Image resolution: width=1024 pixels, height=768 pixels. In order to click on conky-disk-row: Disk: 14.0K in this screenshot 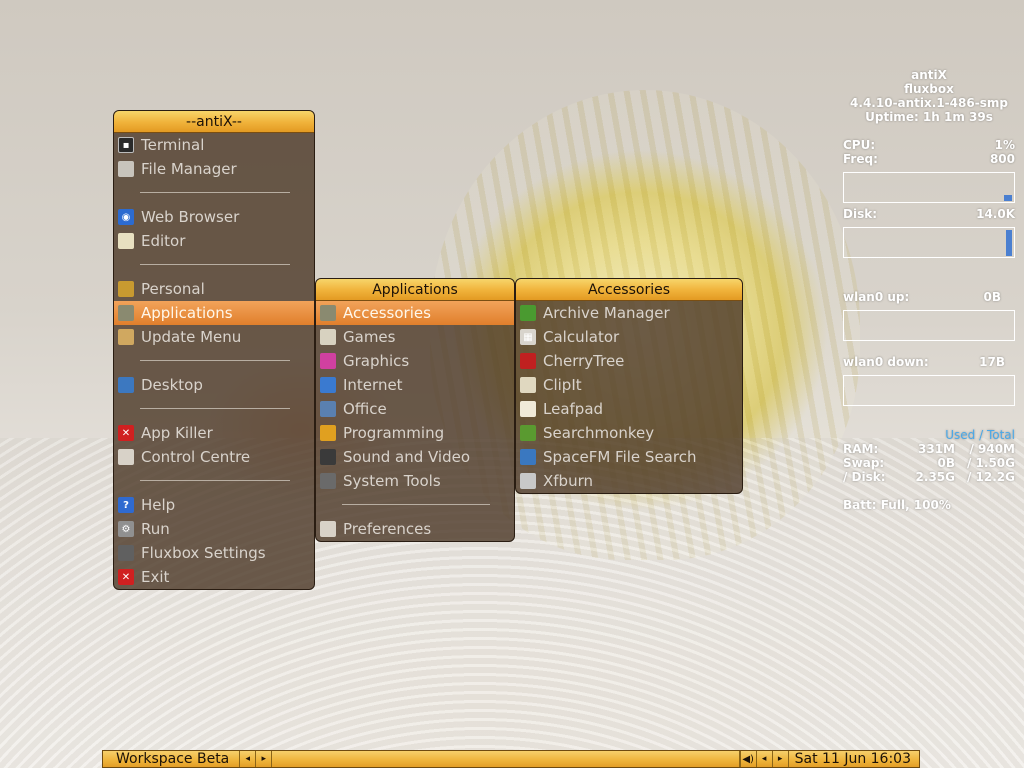, I will do `click(929, 214)`.